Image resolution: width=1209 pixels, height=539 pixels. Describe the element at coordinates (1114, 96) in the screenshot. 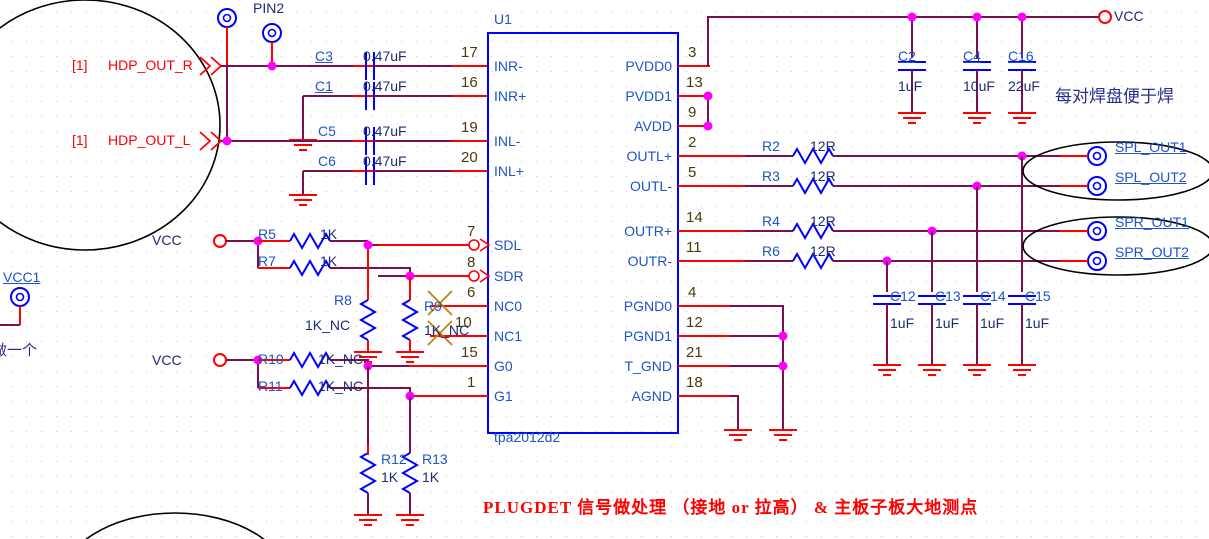

I see `note-pad-pairs: 每对焊盘便于焊` at that location.